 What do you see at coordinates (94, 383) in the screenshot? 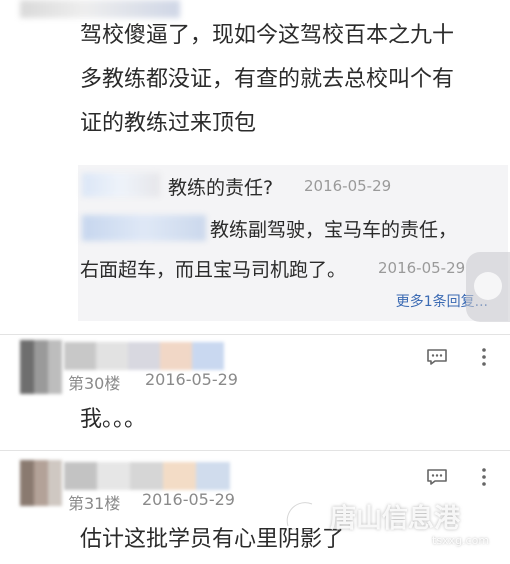
I see `floor-number: 第30楼` at bounding box center [94, 383].